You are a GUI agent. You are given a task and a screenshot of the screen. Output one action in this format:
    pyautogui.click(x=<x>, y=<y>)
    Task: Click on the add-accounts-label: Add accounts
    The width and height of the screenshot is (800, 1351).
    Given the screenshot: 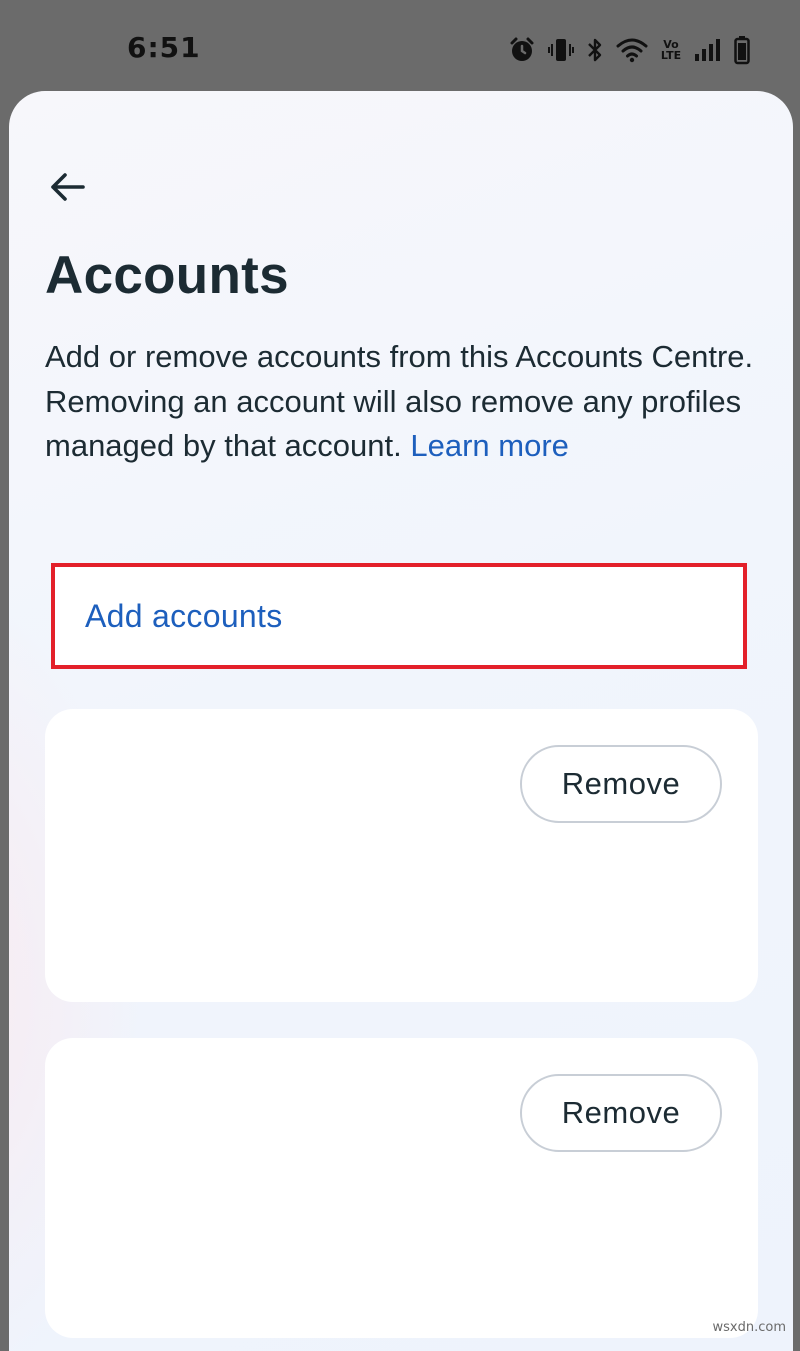 What is the action you would take?
    pyautogui.click(x=184, y=615)
    